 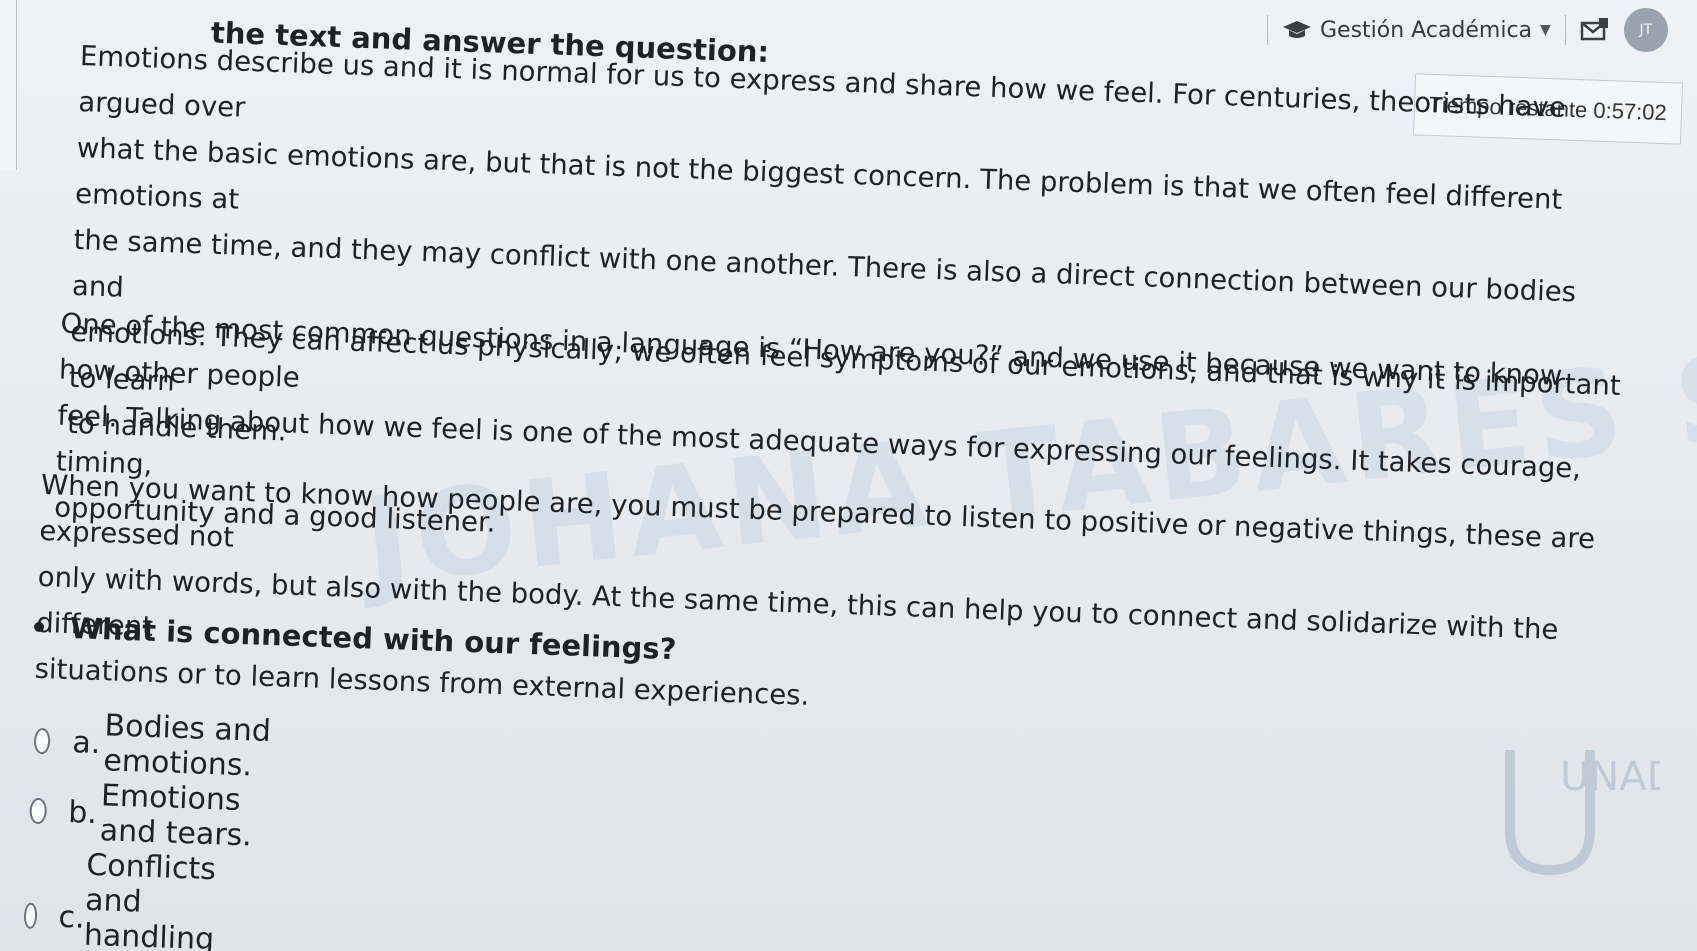 What do you see at coordinates (82, 812) in the screenshot?
I see `option-letter: b.` at bounding box center [82, 812].